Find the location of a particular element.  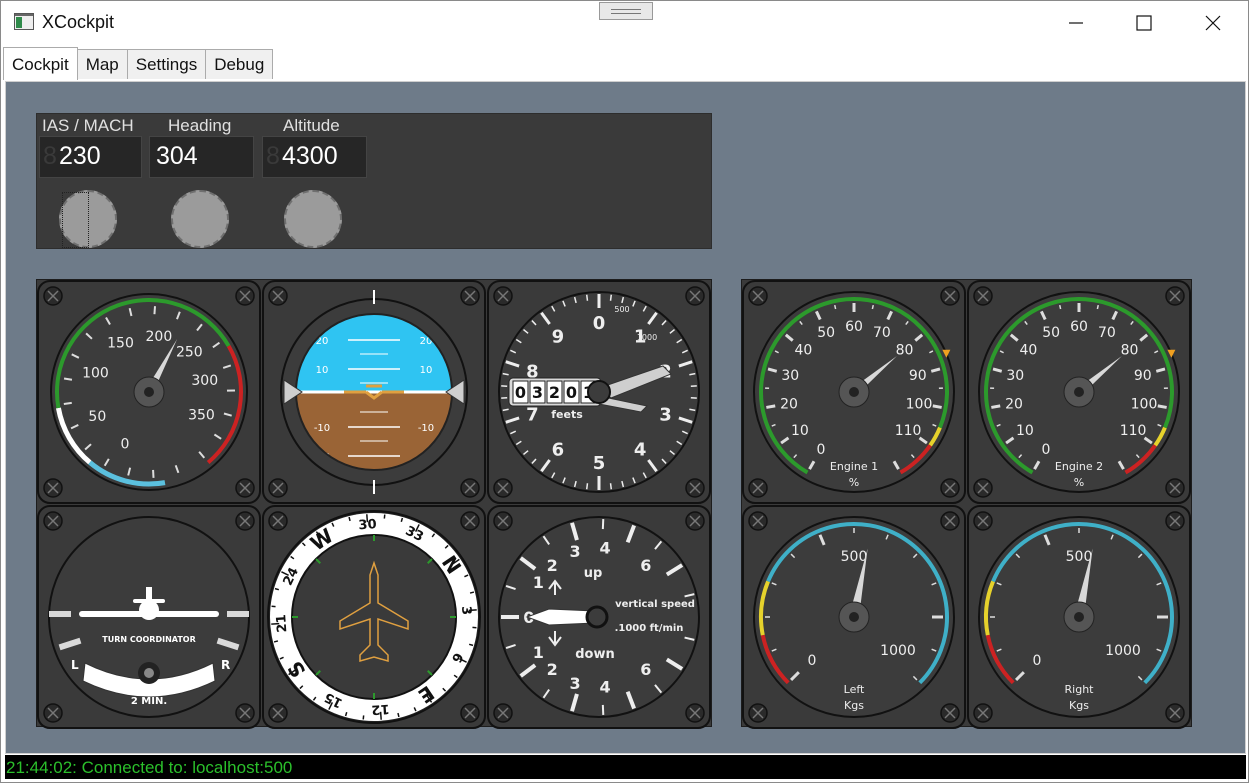

app-icon is located at coordinates (24, 21).